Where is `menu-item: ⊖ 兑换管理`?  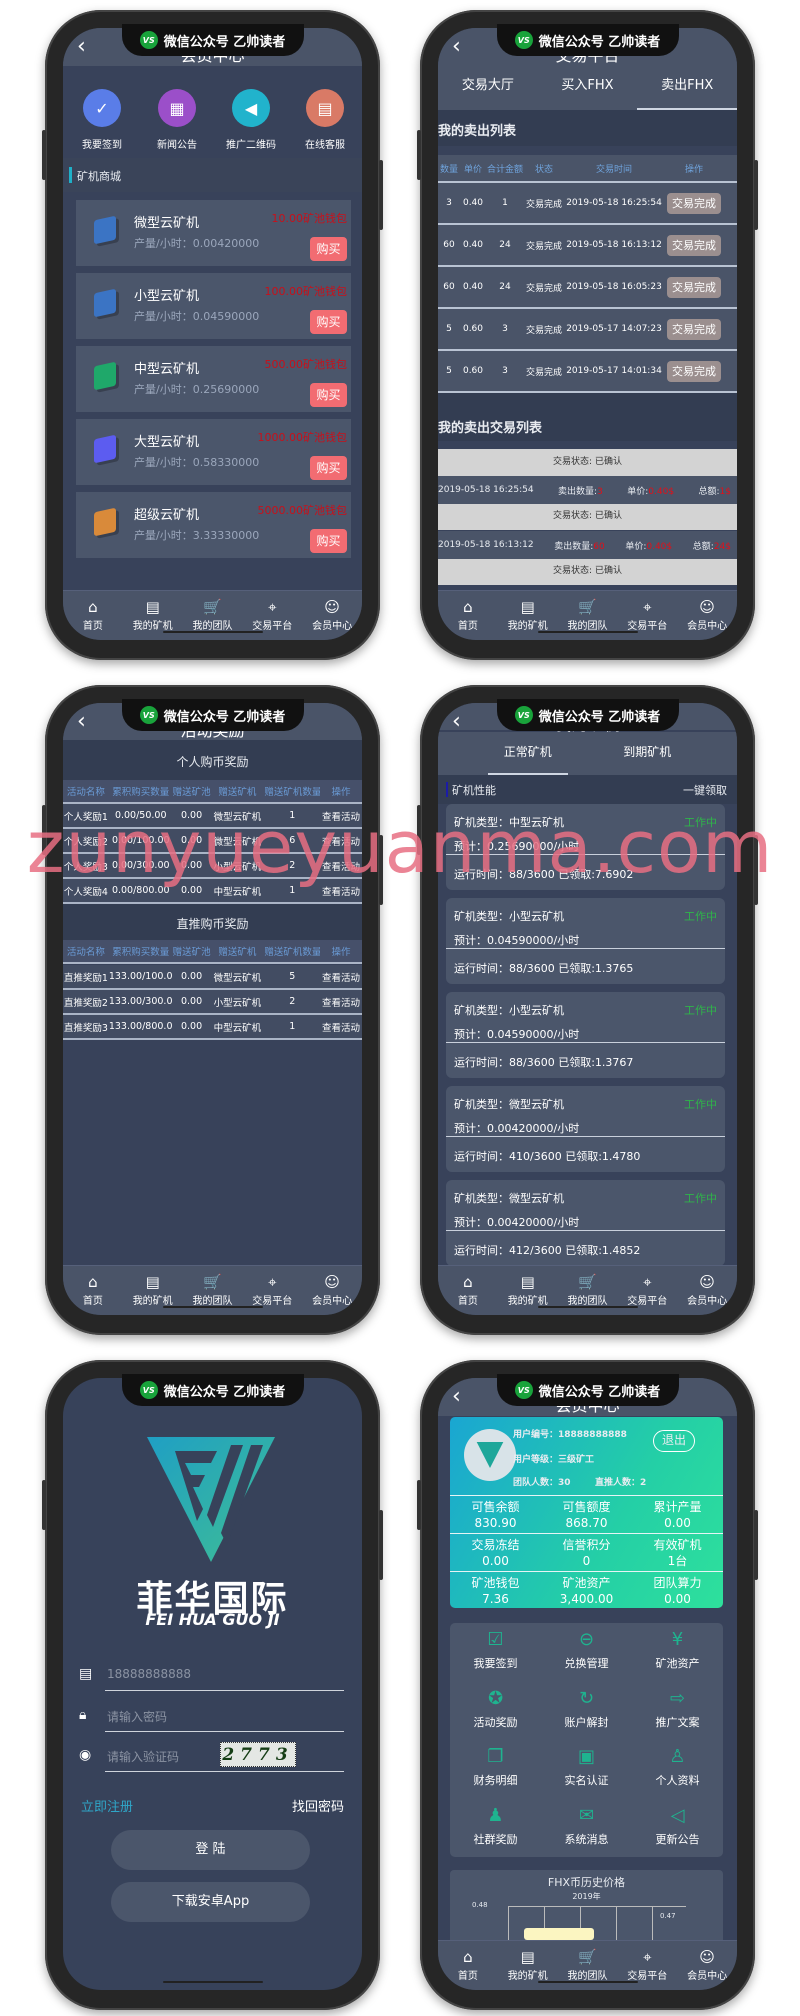 menu-item: ⊖ 兑换管理 is located at coordinates (586, 1652).